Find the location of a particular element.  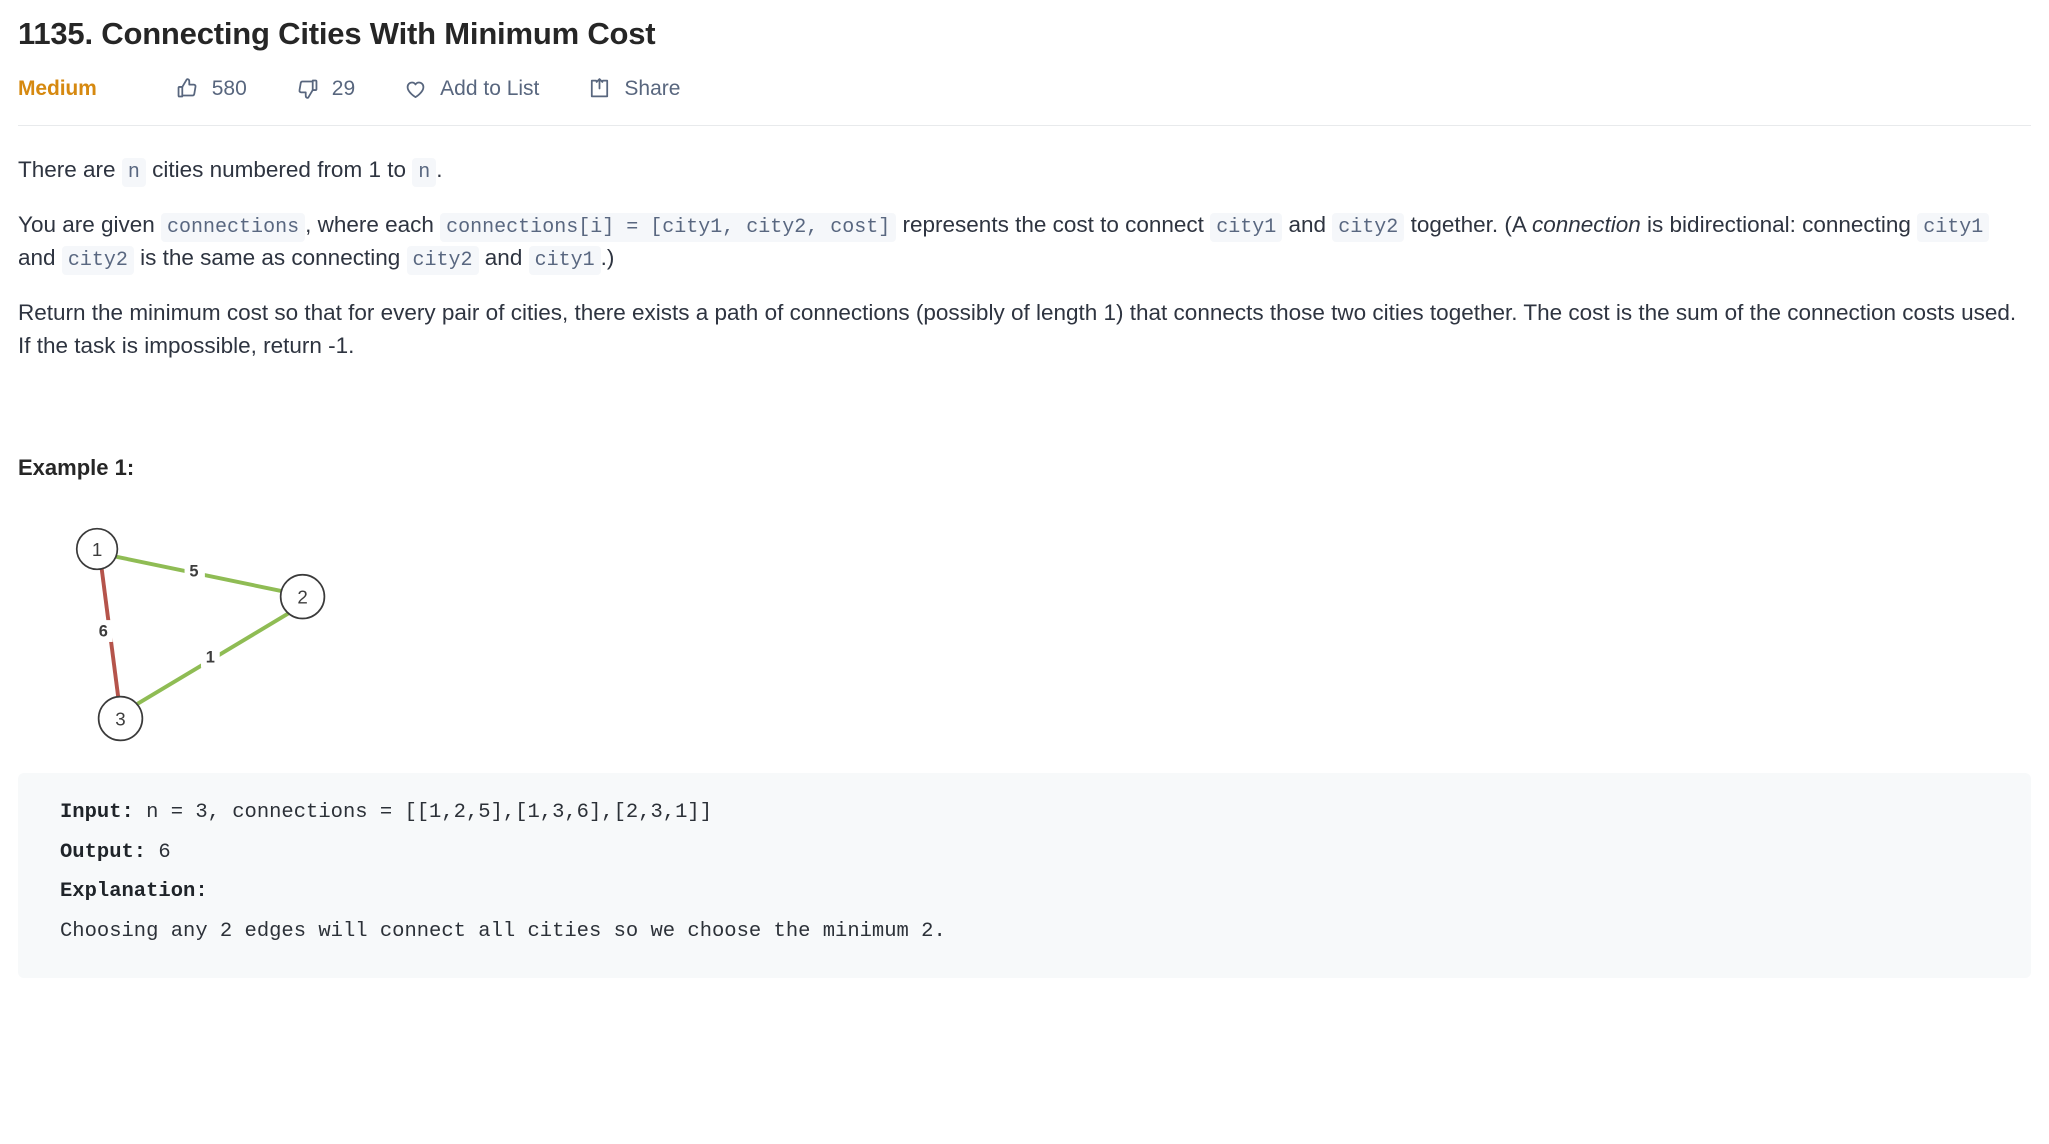

emphasis-connection: connection is located at coordinates (1586, 225).